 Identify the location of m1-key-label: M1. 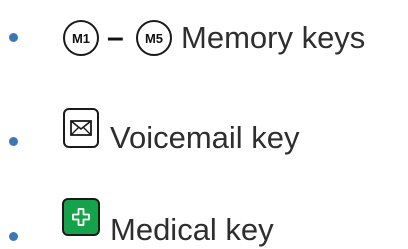
(81, 38).